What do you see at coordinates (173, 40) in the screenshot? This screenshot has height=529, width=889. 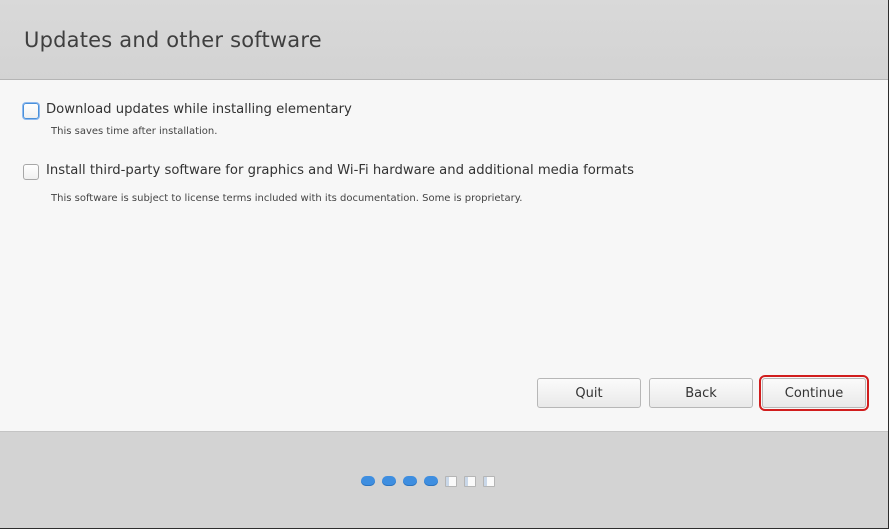 I see `page-title: Updates and other software` at bounding box center [173, 40].